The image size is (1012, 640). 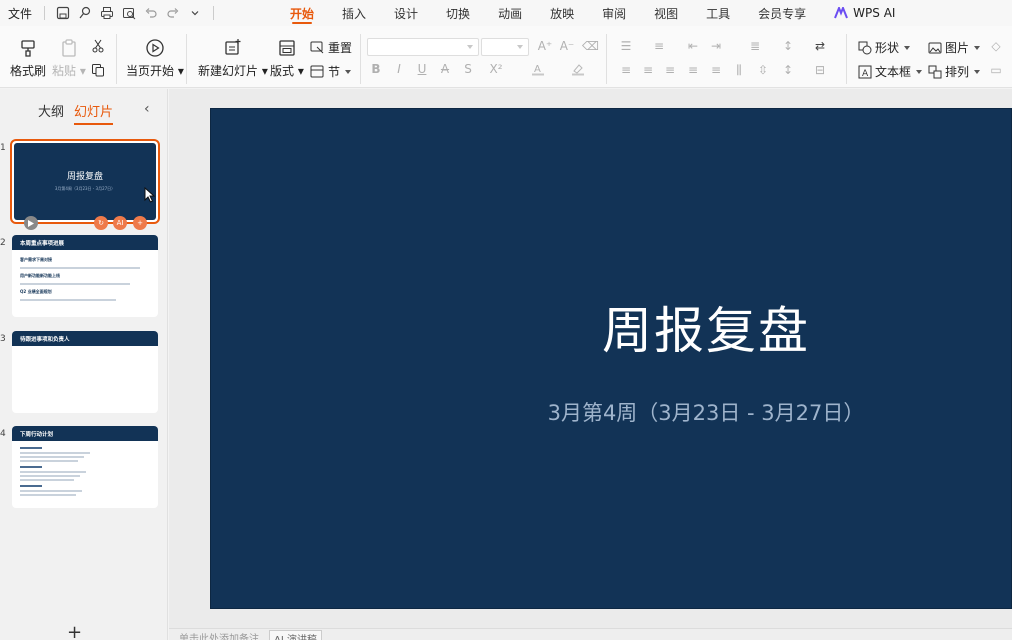 I want to click on tab-view: 视图, so click(x=666, y=13).